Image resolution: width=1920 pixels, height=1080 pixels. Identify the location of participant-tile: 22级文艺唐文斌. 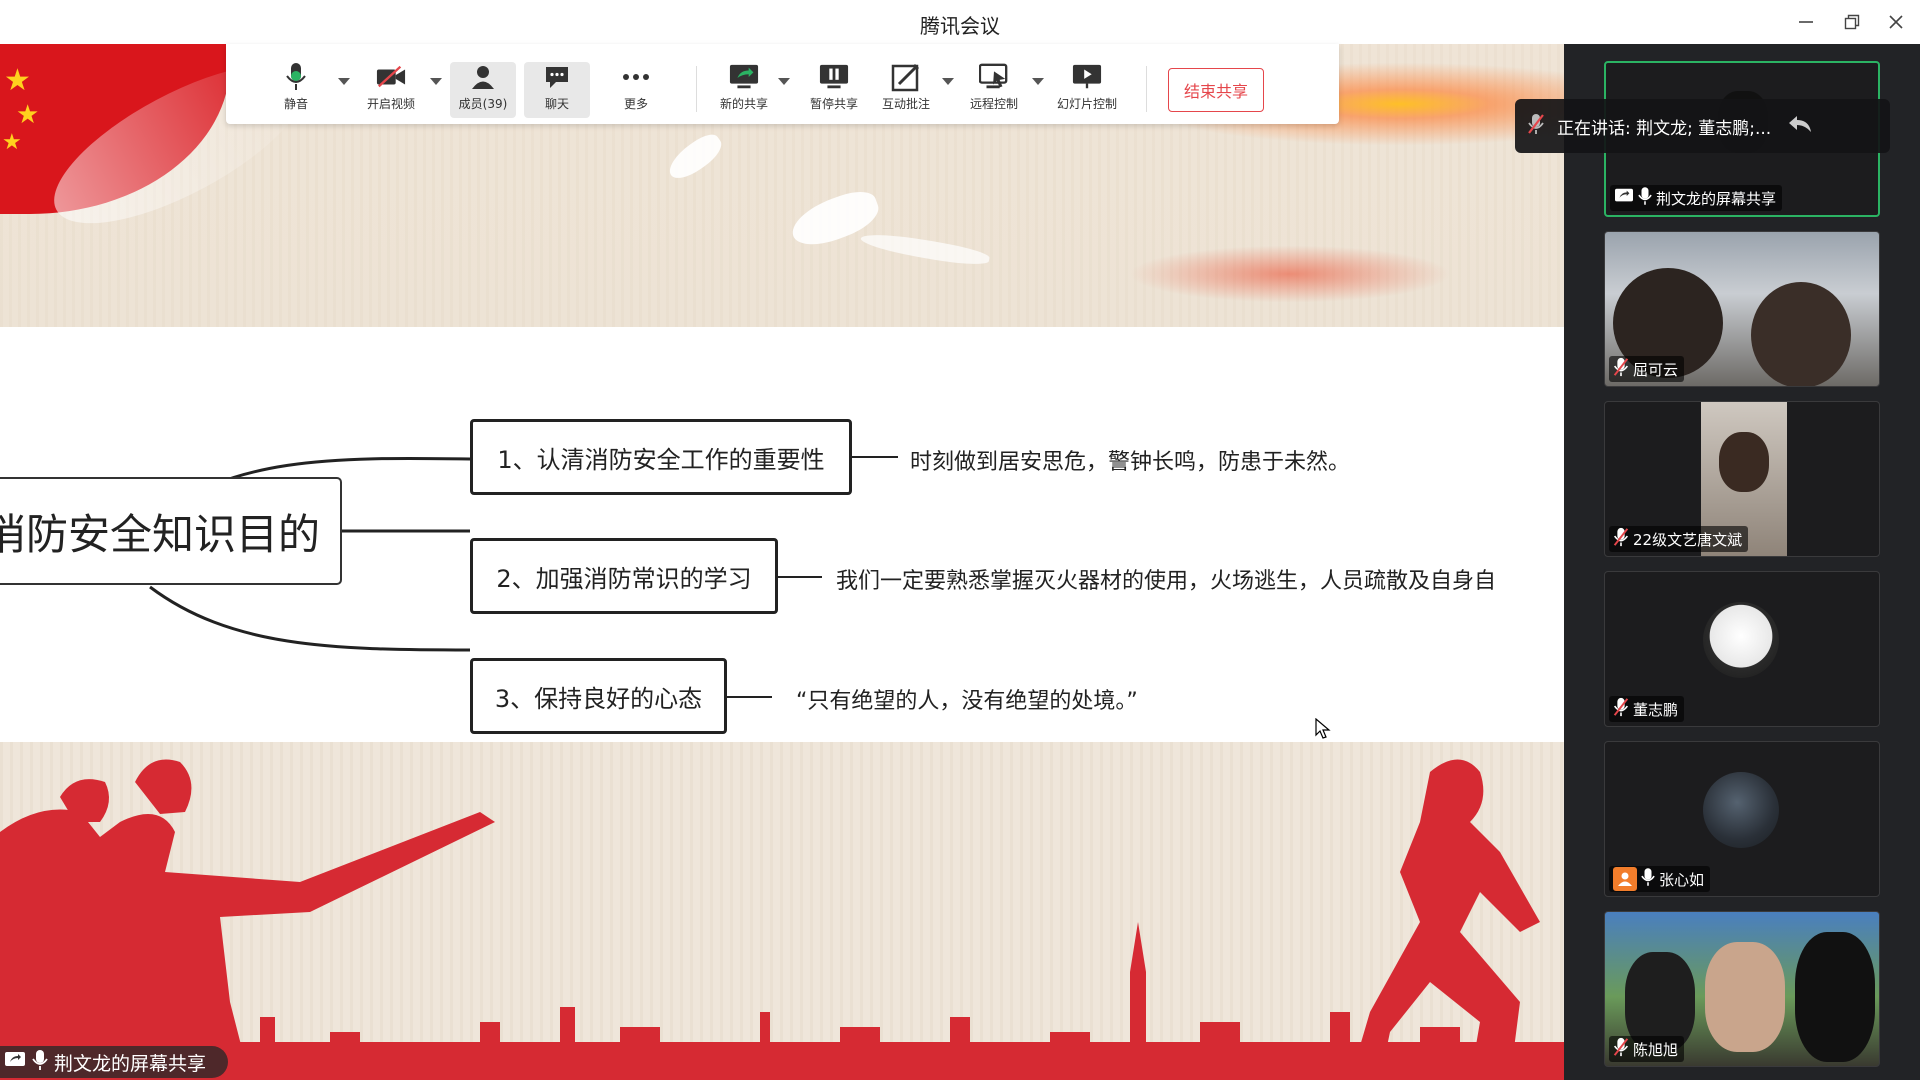
(1742, 479).